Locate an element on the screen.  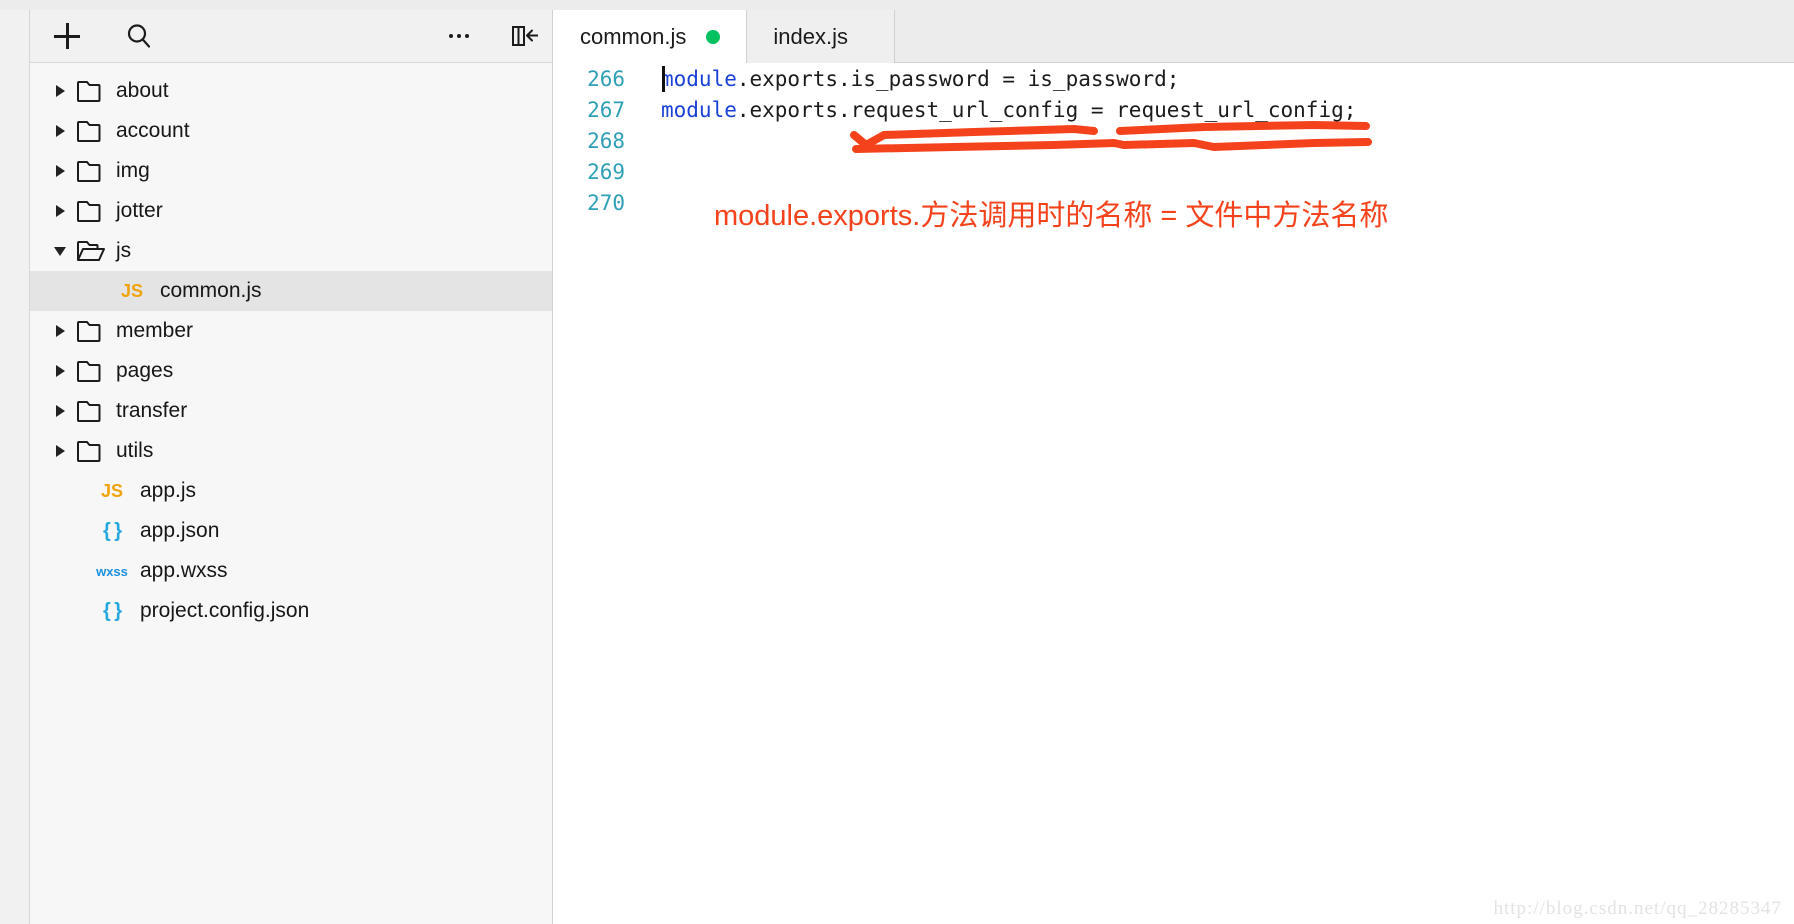
tree-row-label: app.js is located at coordinates (168, 490).